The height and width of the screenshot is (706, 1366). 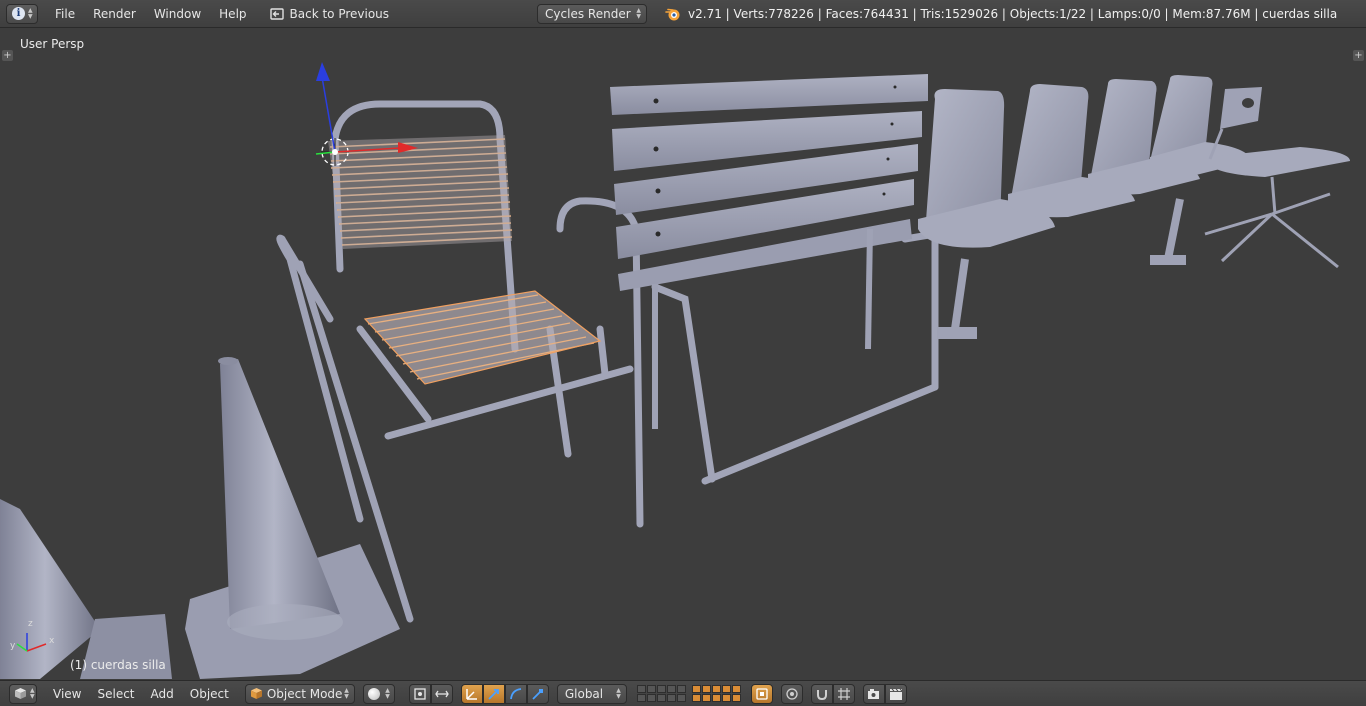 What do you see at coordinates (292, 518) in the screenshot?
I see `traffic-cone` at bounding box center [292, 518].